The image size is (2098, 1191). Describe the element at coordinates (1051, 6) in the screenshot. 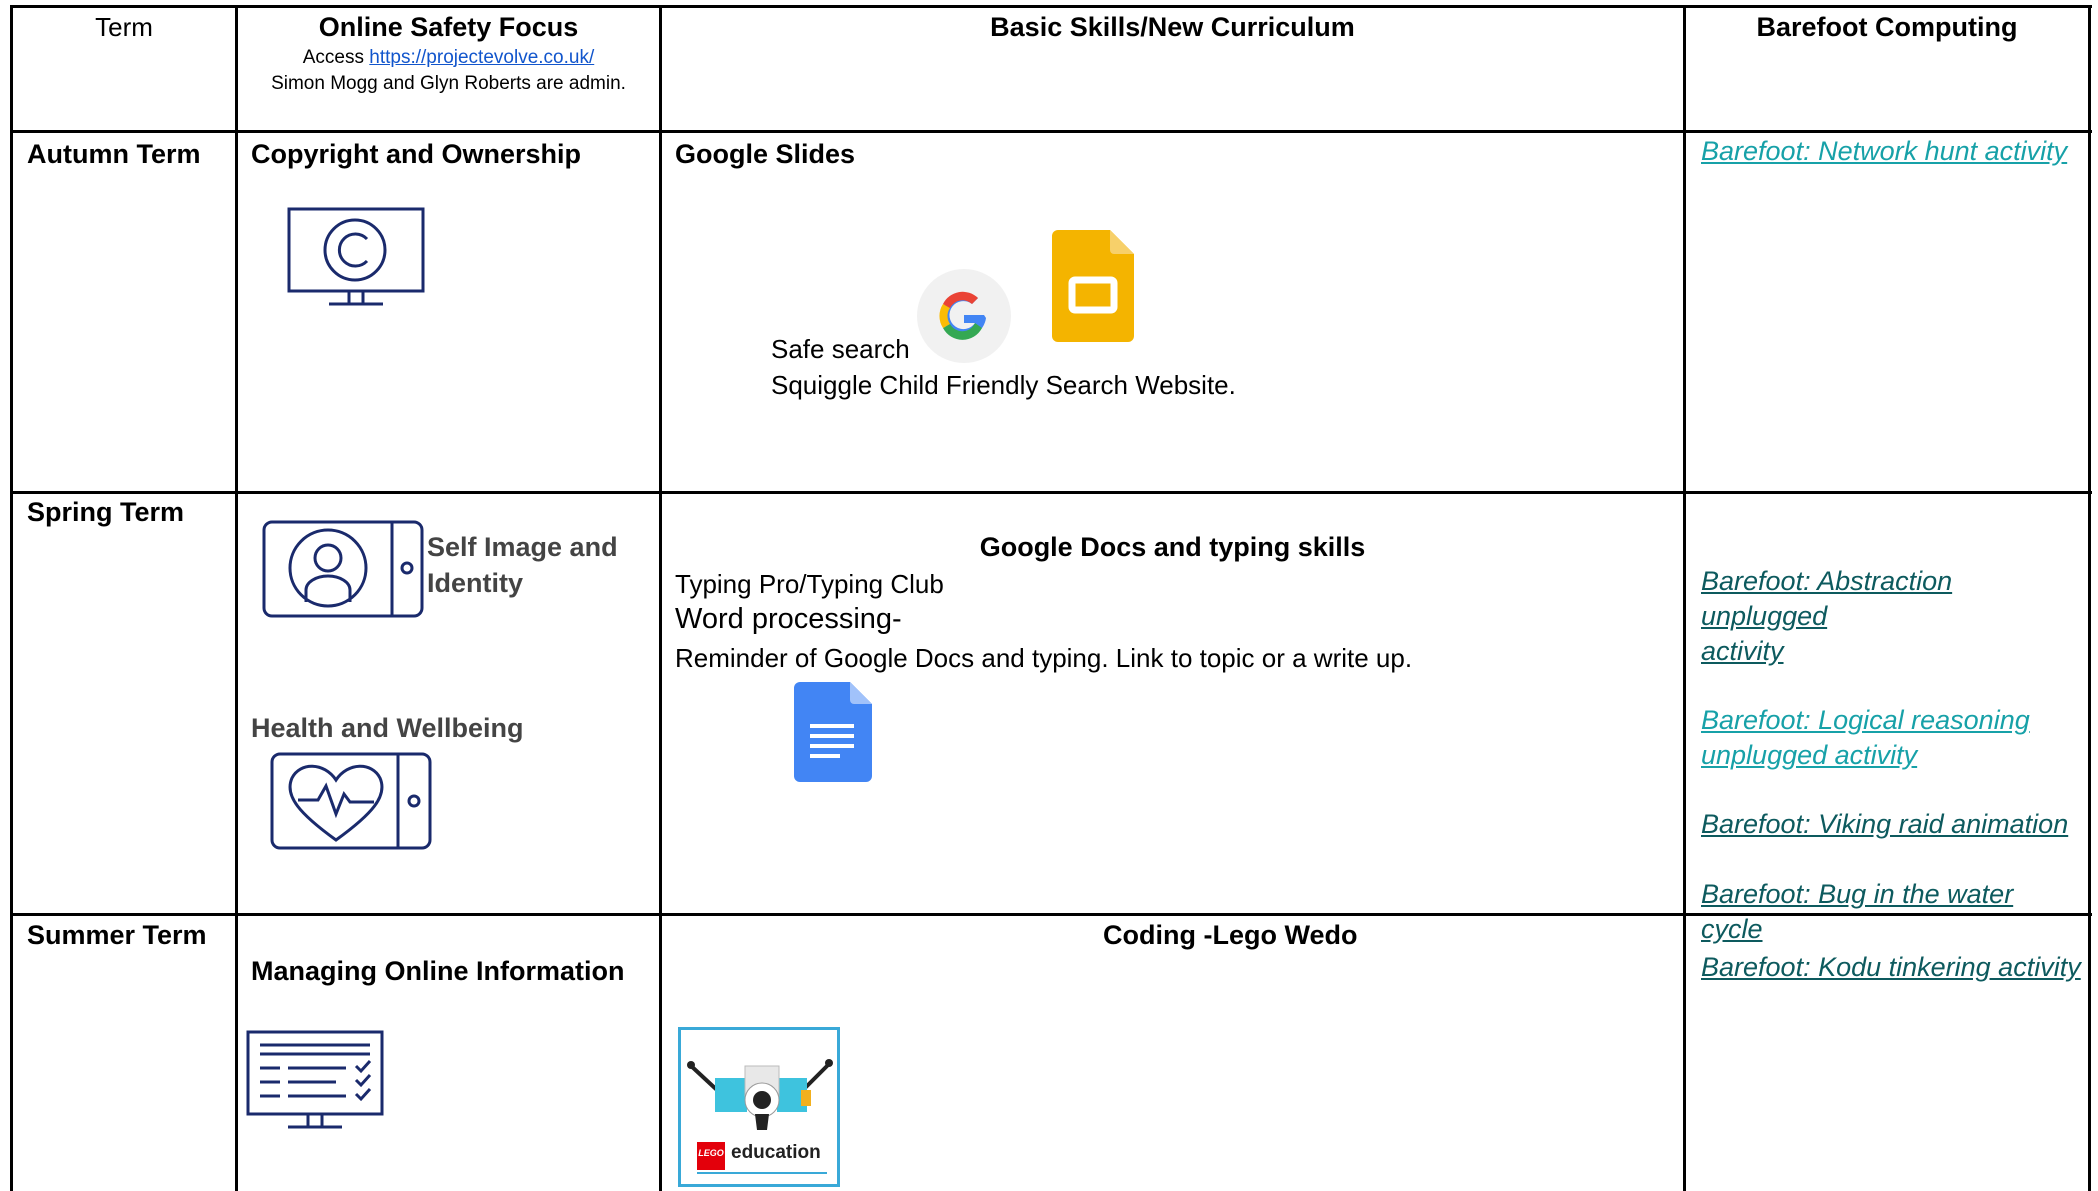

I see `table-border-top` at that location.